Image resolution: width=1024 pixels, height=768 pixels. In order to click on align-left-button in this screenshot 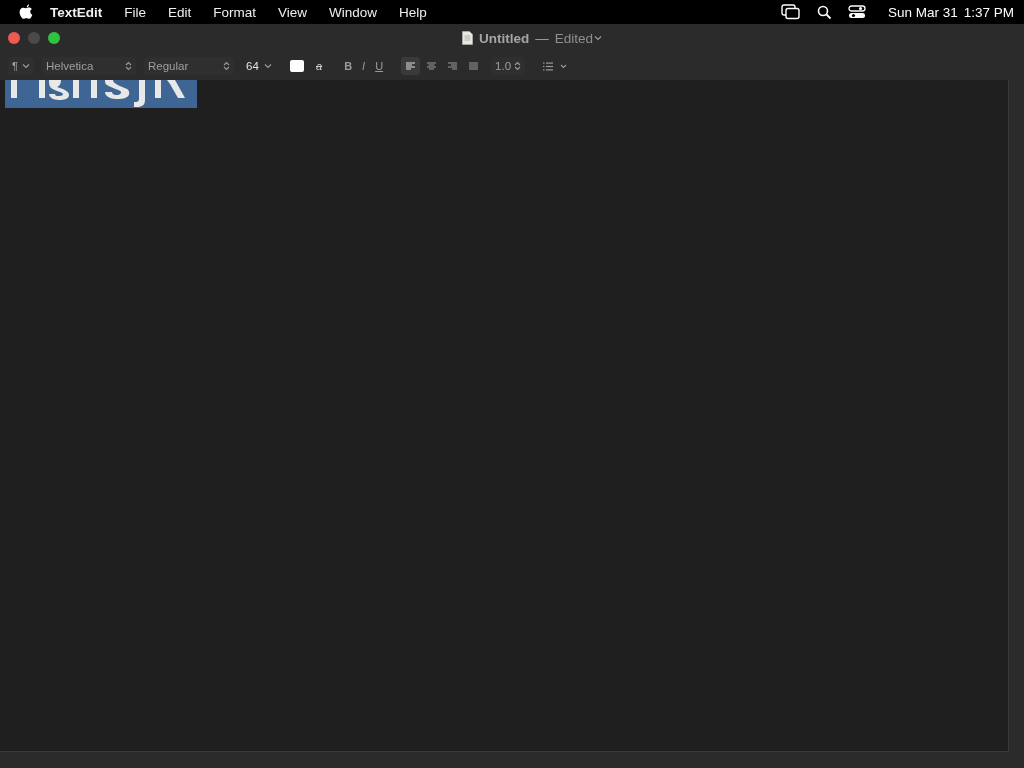, I will do `click(411, 66)`.